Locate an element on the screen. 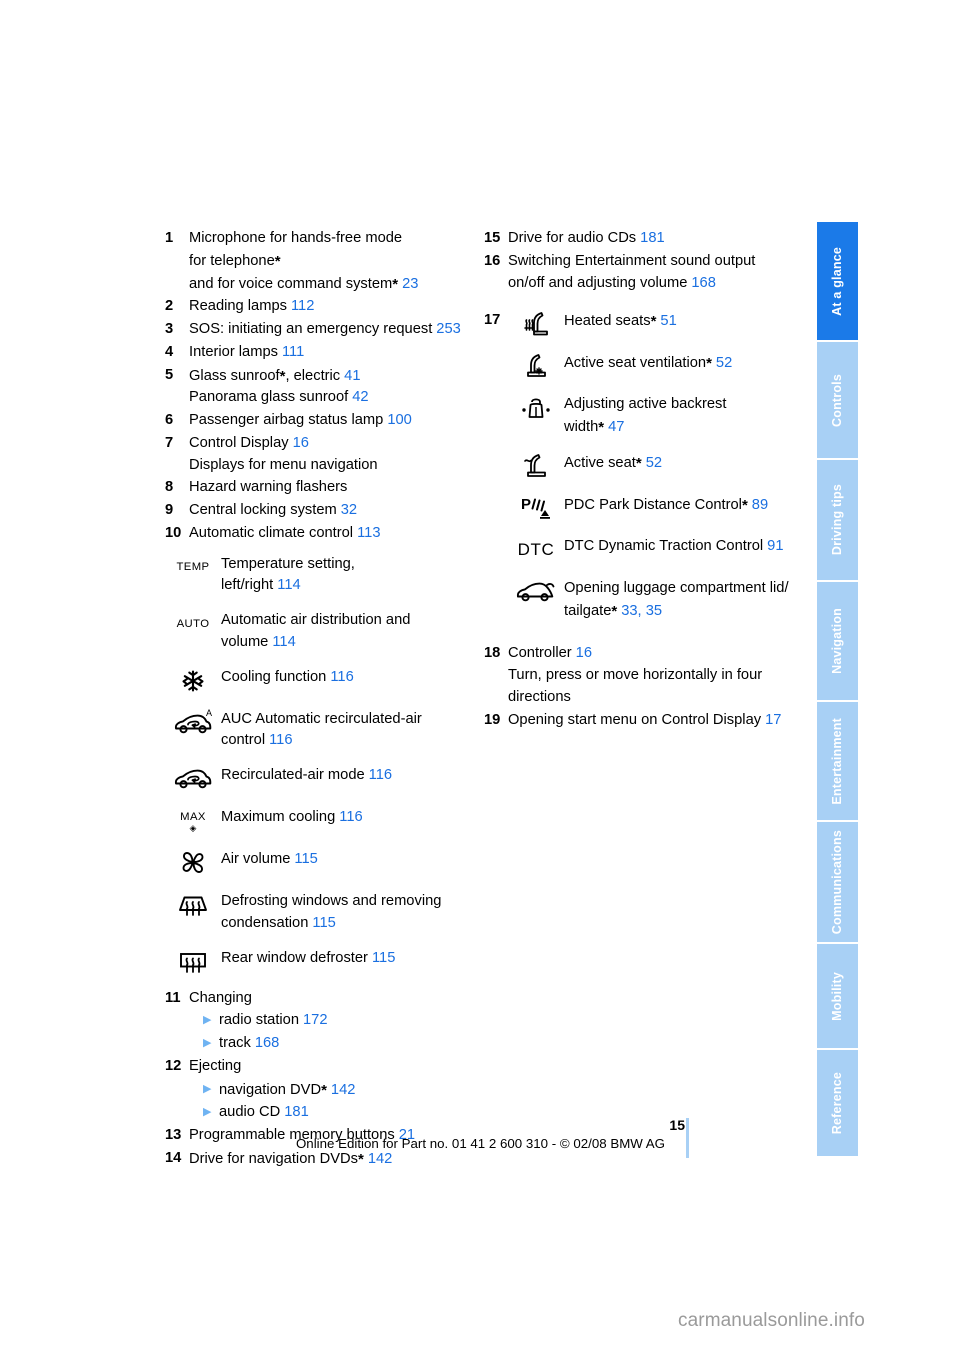 This screenshot has width=960, height=1358. section-tab-at-a-glance: At a glance is located at coordinates (837, 282).